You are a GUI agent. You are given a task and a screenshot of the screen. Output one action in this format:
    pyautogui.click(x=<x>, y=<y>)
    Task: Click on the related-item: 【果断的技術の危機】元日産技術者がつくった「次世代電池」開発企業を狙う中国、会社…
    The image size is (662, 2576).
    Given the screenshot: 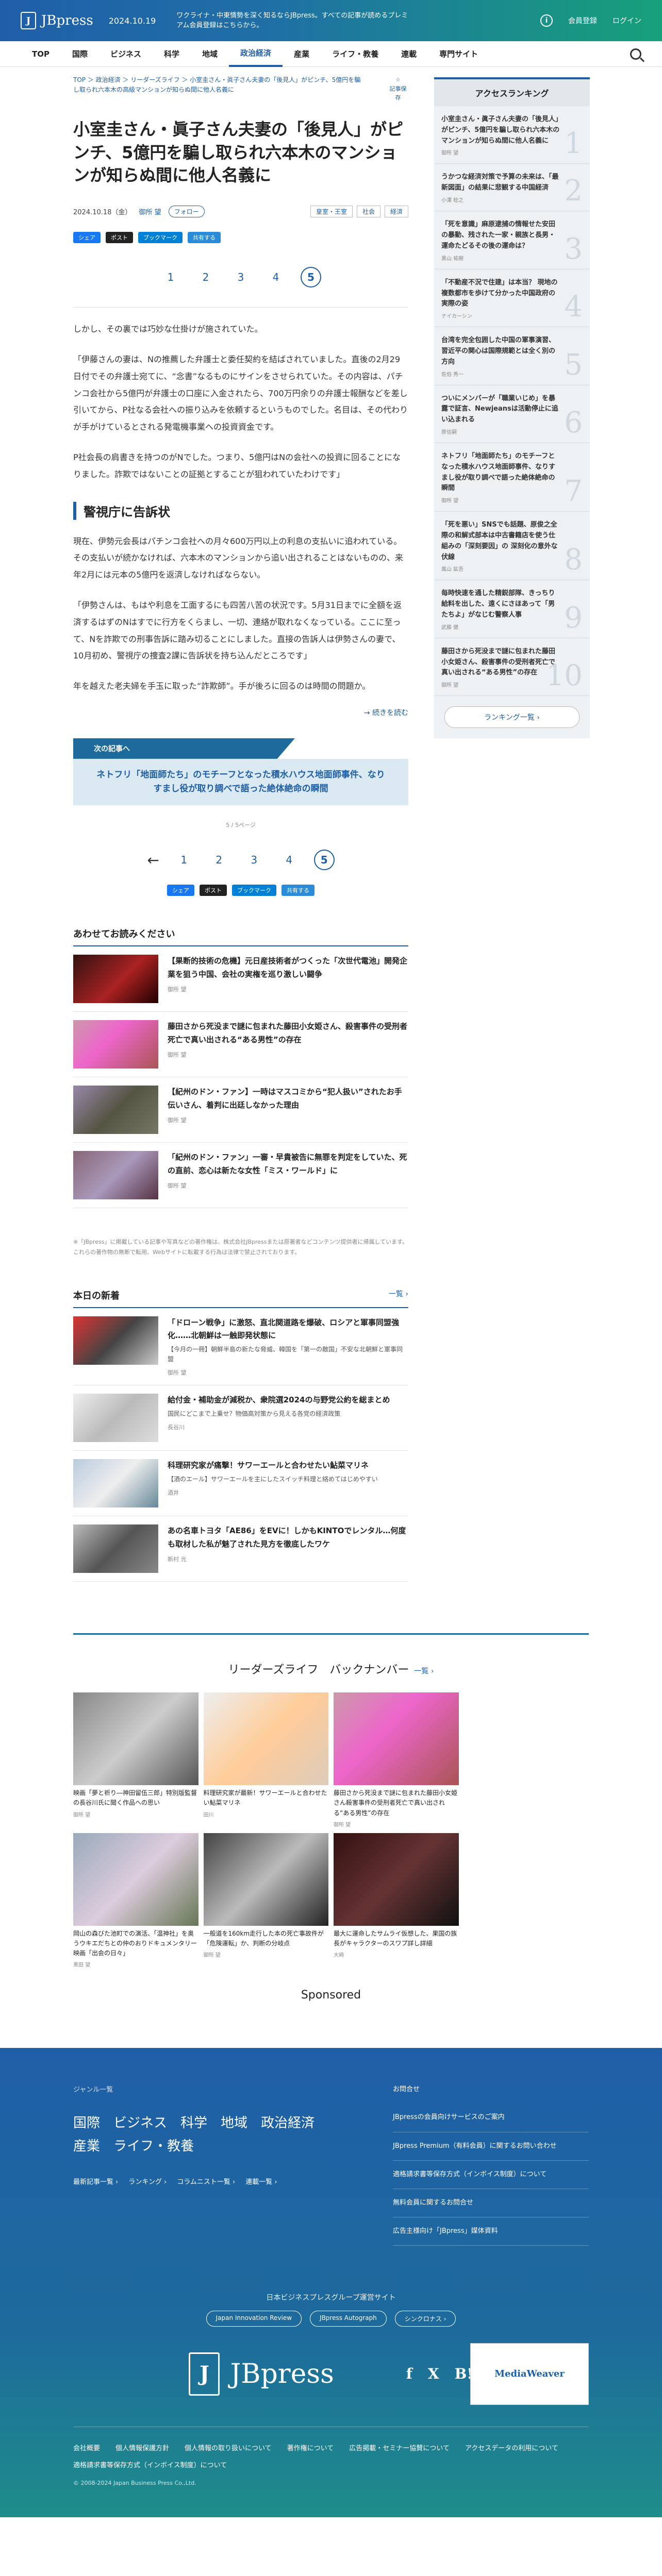 What is the action you would take?
    pyautogui.click(x=241, y=984)
    